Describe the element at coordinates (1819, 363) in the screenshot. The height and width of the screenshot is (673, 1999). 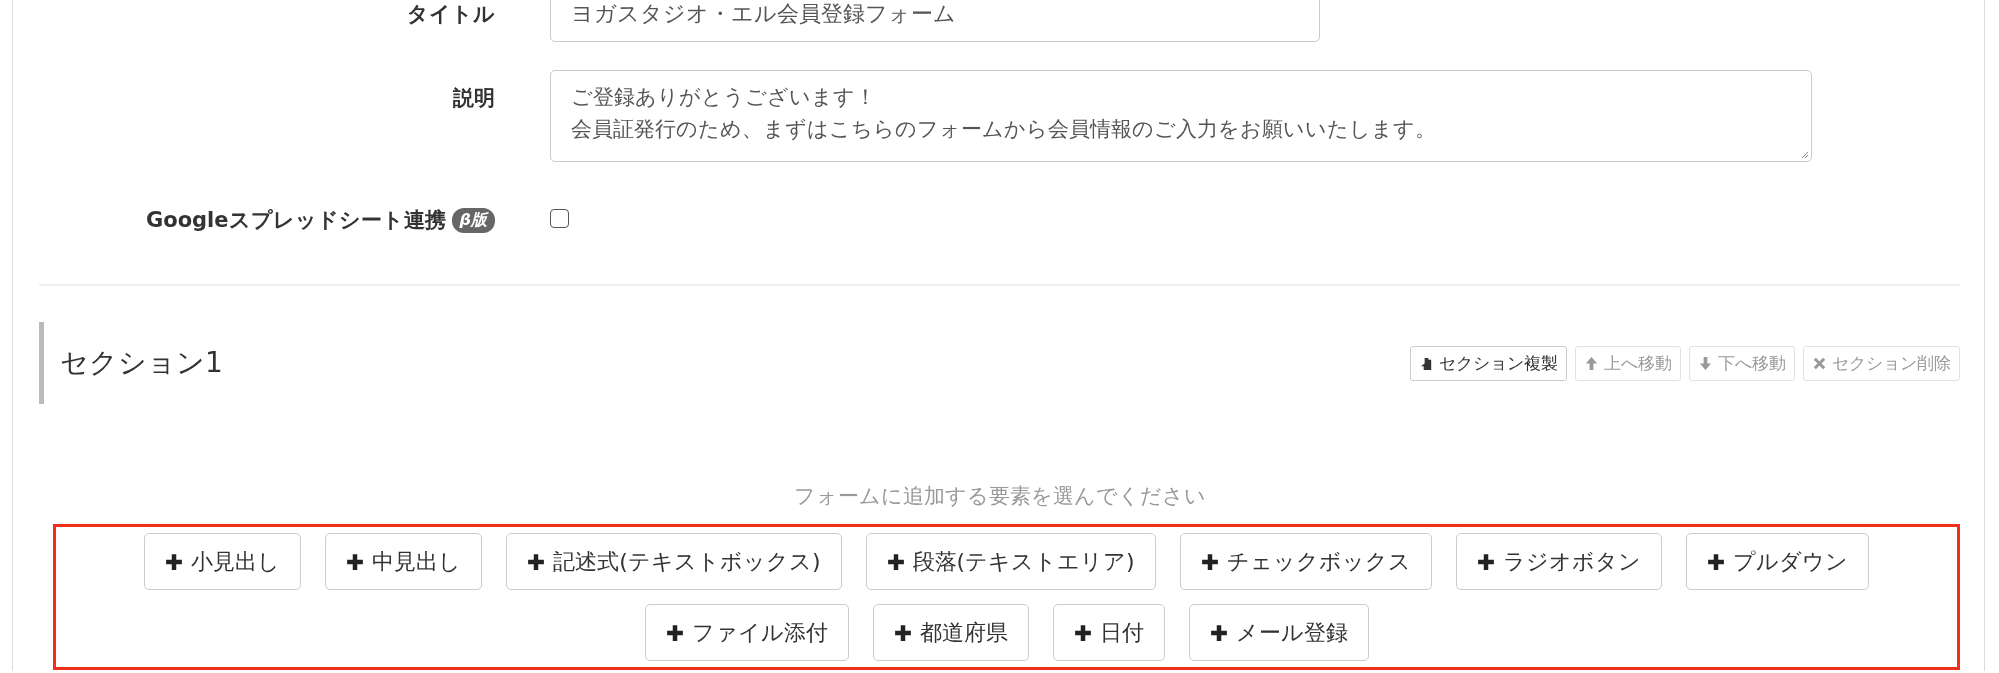
I see `close-icon` at that location.